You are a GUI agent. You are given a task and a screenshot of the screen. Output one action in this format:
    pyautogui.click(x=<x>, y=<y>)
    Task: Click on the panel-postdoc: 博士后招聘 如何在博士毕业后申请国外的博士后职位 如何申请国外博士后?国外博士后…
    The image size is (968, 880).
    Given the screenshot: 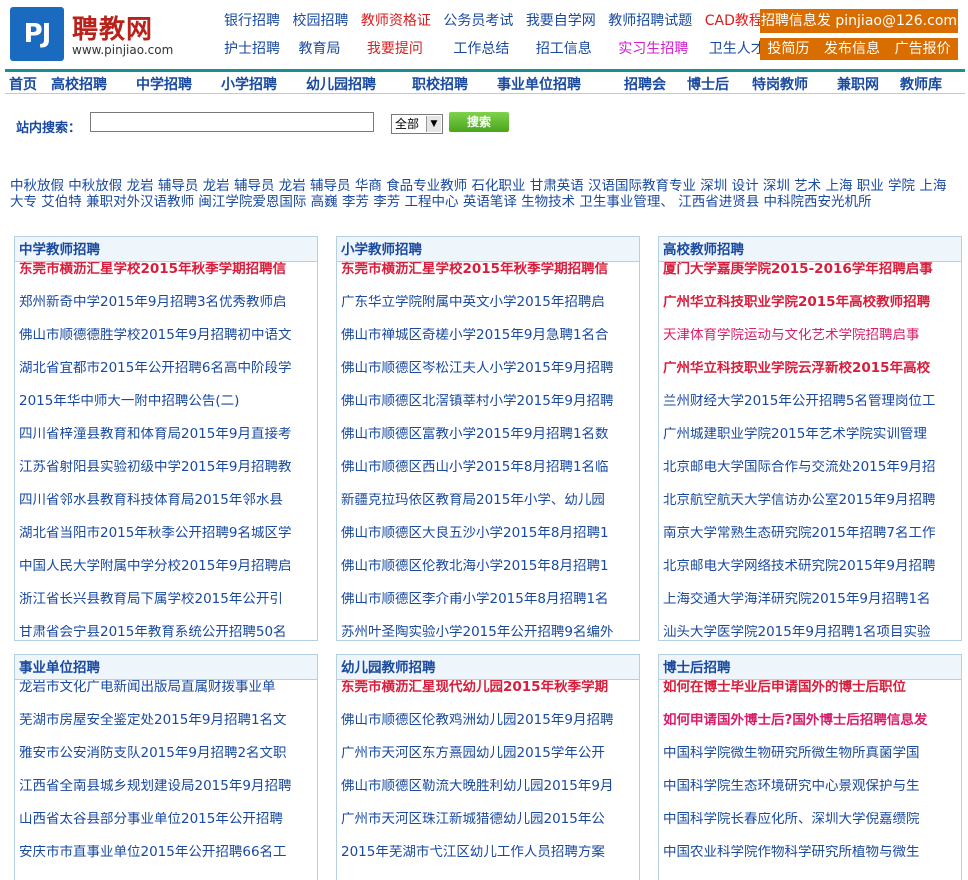 What is the action you would take?
    pyautogui.click(x=810, y=767)
    